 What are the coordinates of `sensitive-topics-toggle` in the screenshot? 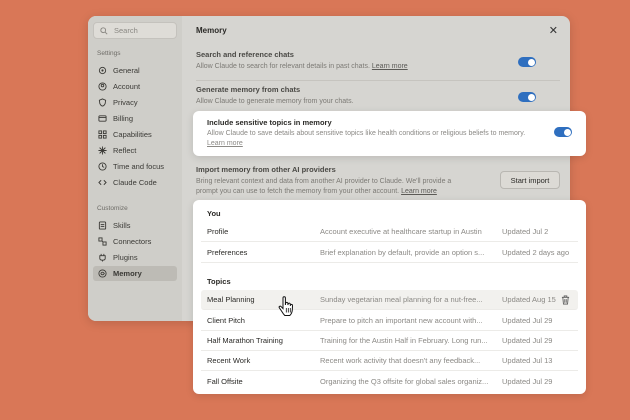 It's located at (563, 132).